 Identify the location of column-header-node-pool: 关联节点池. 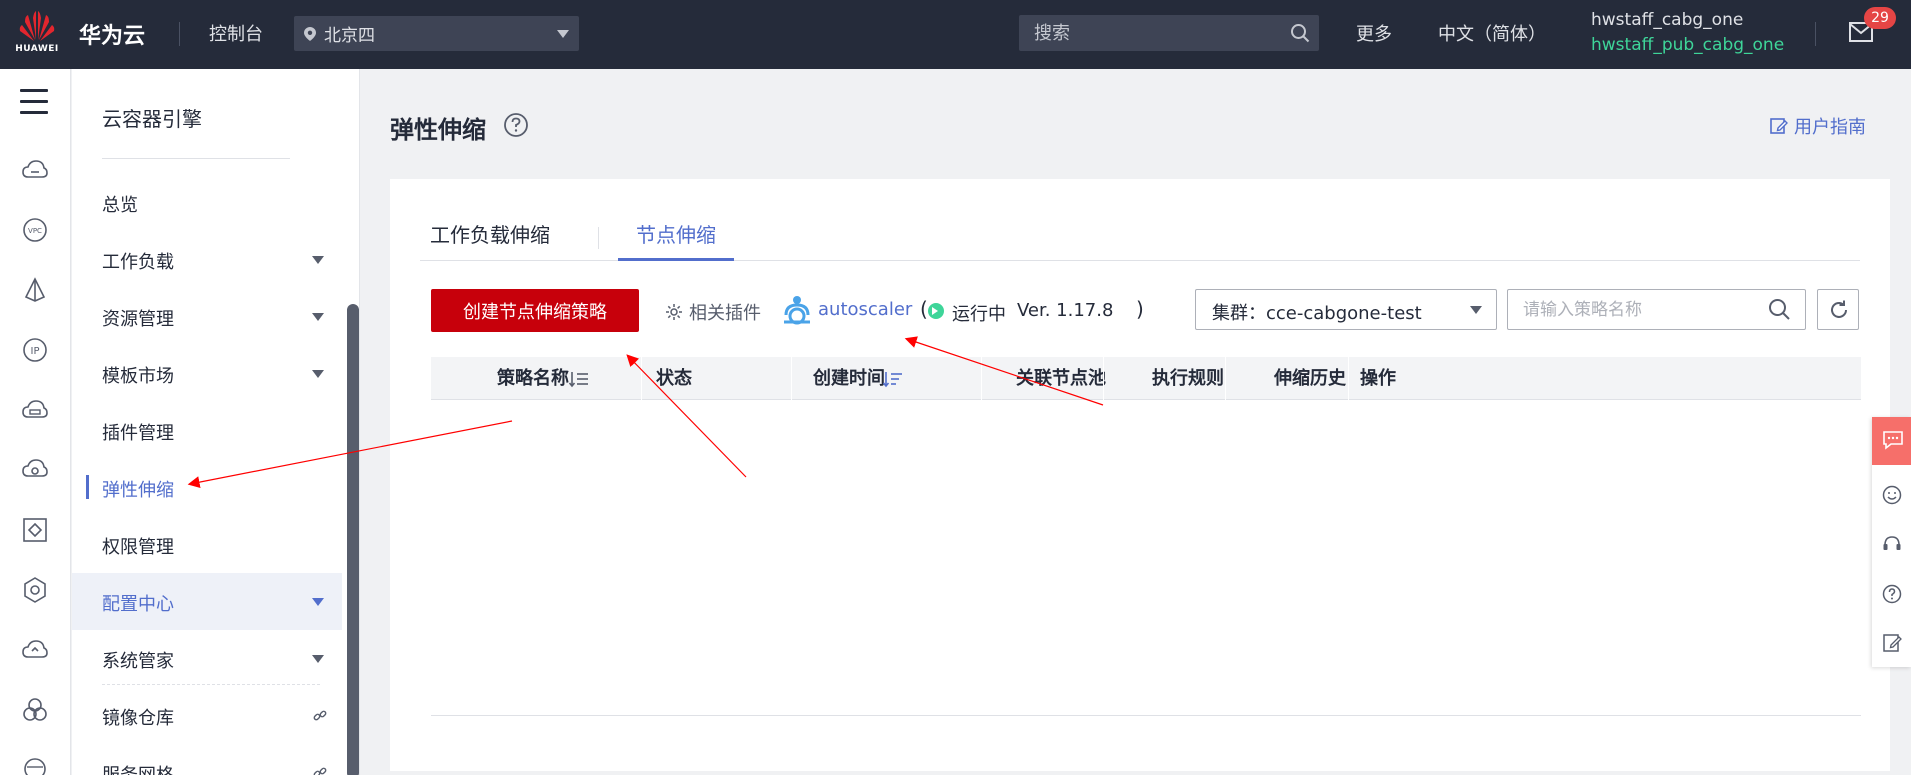
(1061, 378).